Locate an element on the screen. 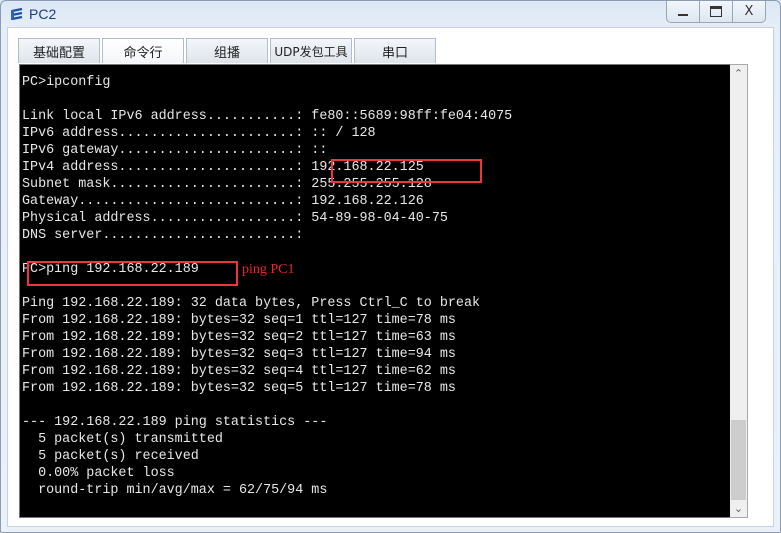  tab-label: 串口 is located at coordinates (394, 53).